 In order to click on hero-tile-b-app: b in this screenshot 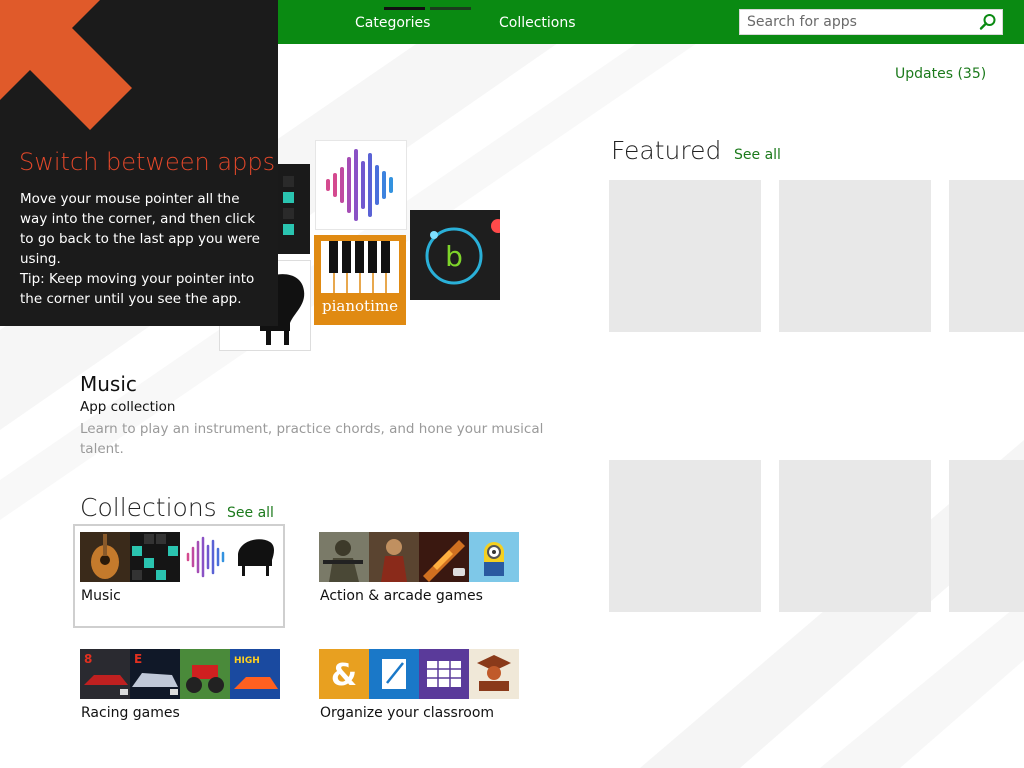, I will do `click(457, 255)`.